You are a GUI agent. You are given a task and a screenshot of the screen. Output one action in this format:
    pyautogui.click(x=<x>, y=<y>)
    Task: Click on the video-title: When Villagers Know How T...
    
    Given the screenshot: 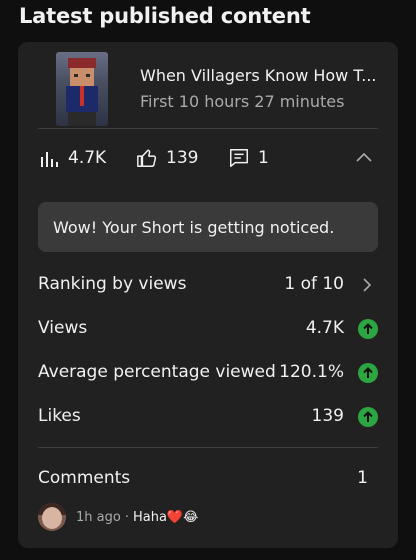 What is the action you would take?
    pyautogui.click(x=260, y=75)
    